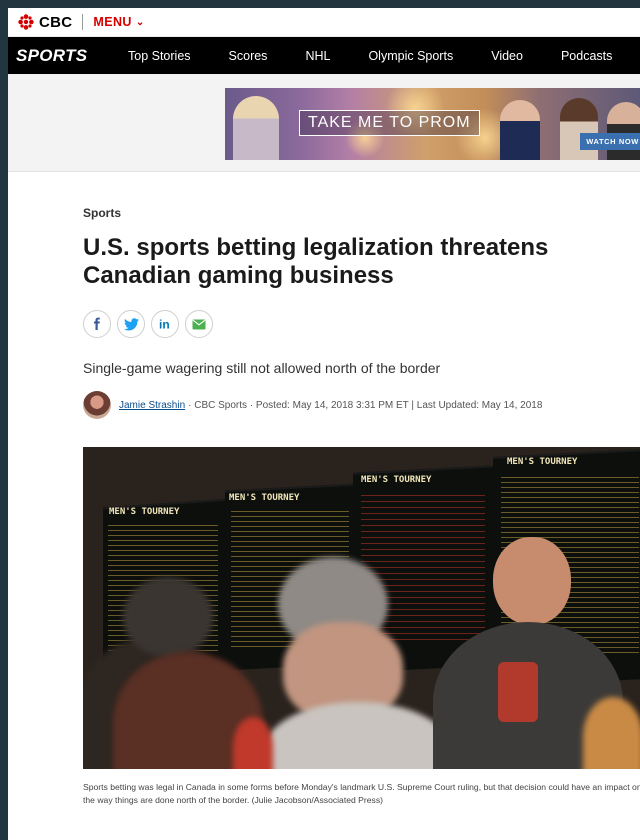 This screenshot has width=640, height=840. What do you see at coordinates (112, 22) in the screenshot?
I see `menu-label: MENU` at bounding box center [112, 22].